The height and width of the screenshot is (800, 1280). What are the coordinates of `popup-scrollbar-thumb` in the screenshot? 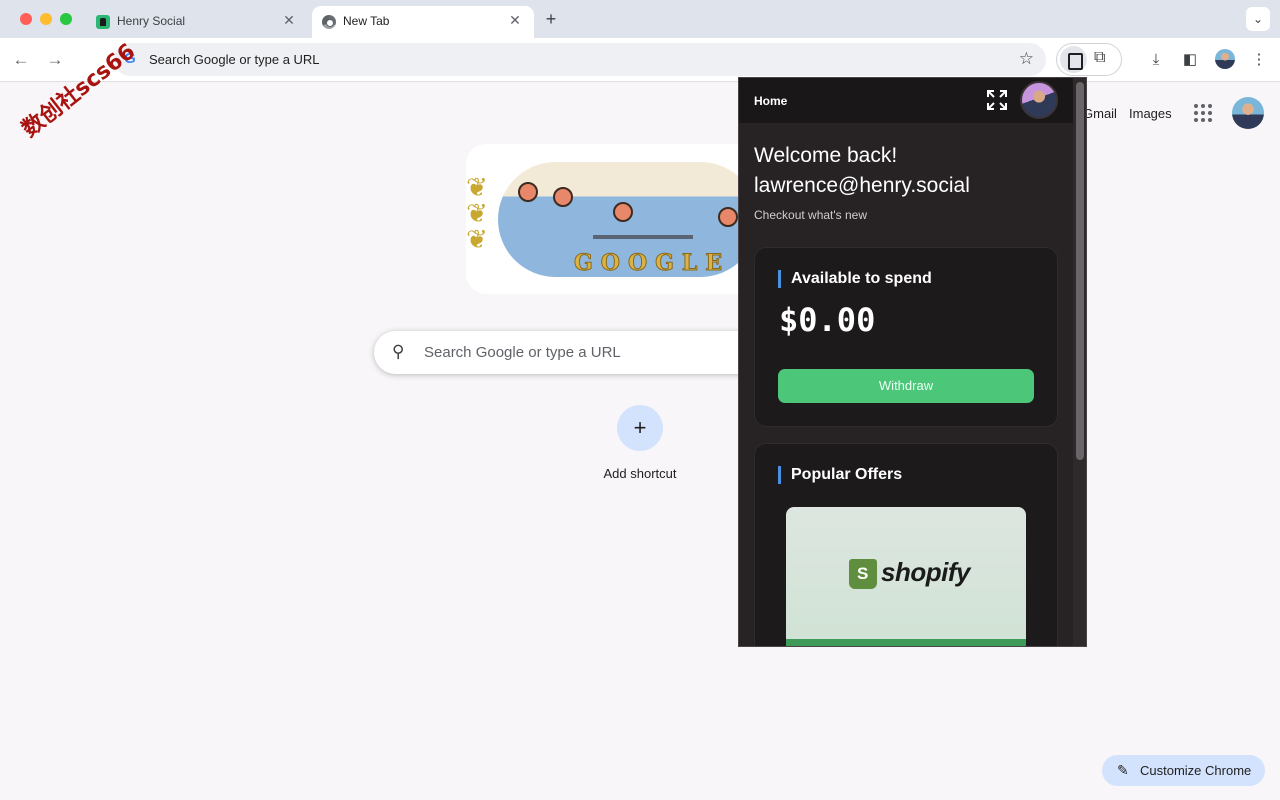 It's located at (1080, 271).